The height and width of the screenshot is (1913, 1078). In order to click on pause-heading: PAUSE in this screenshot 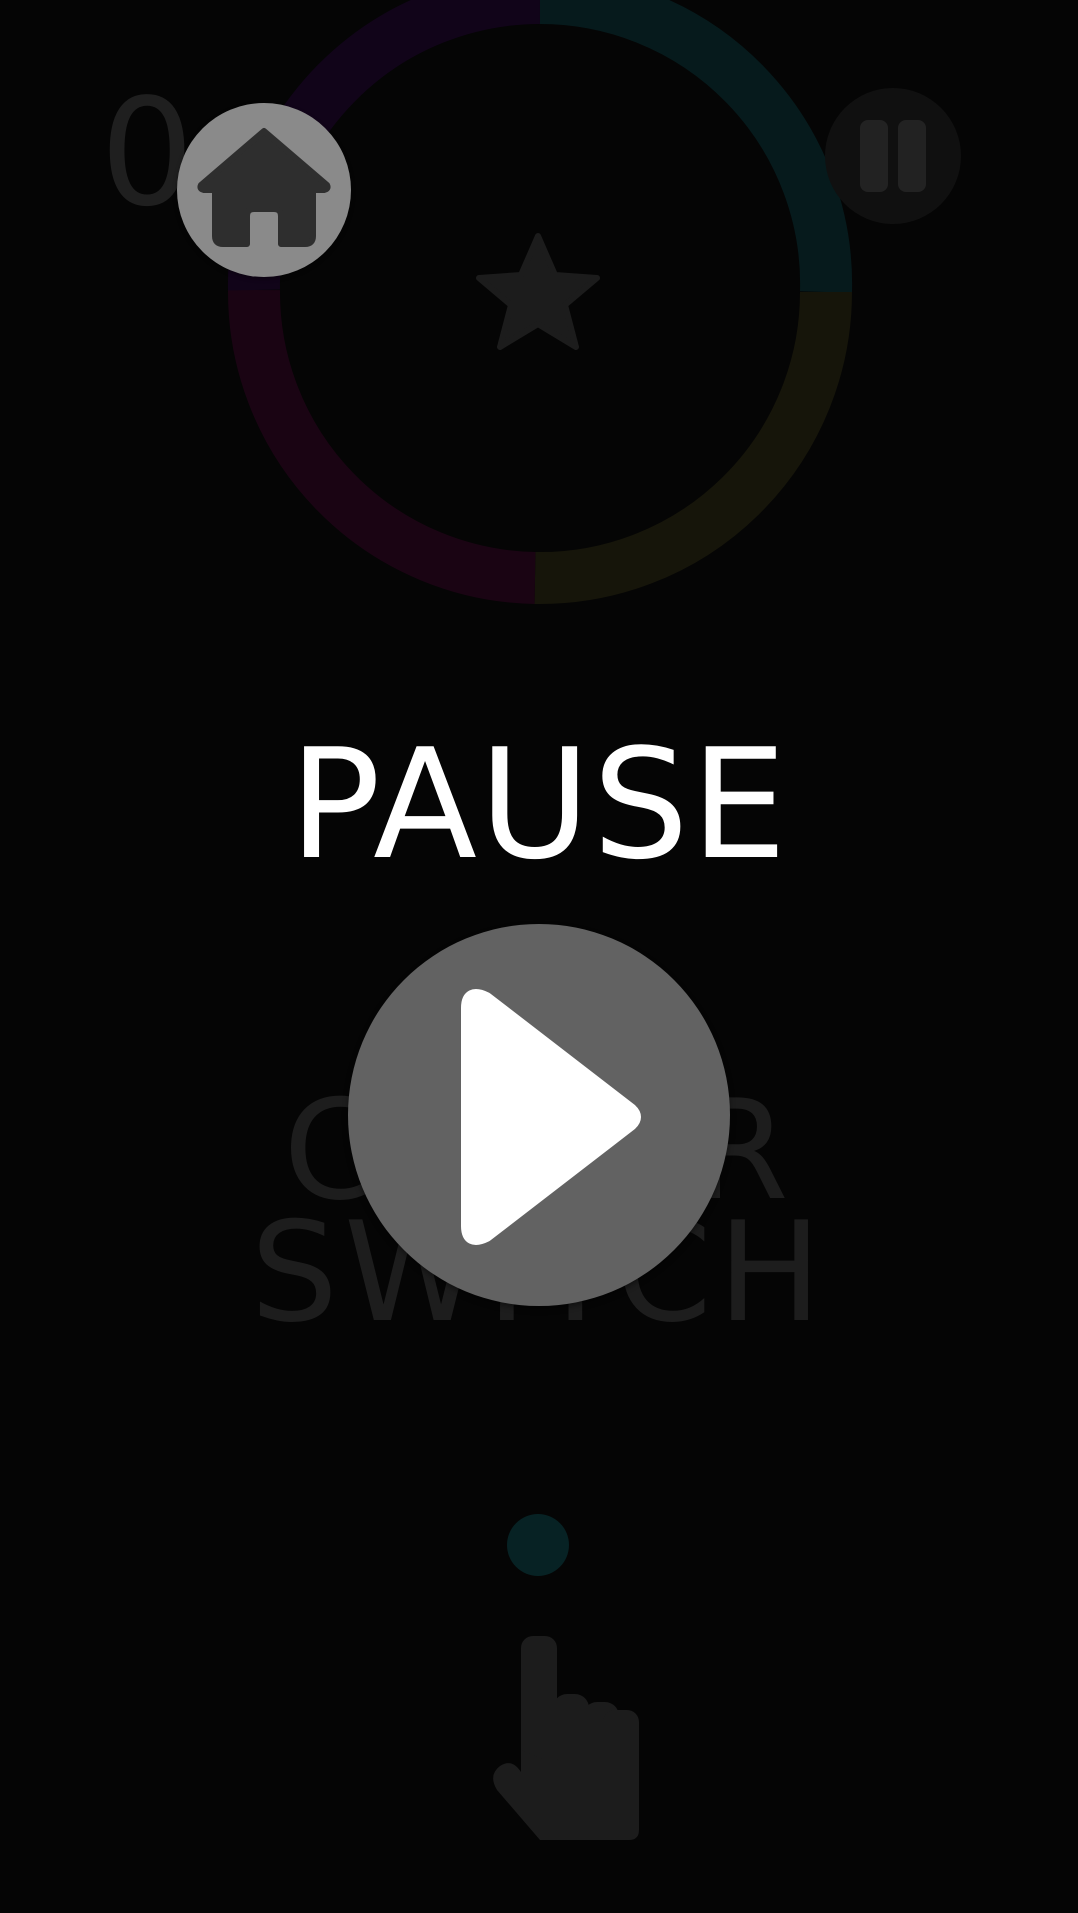, I will do `click(539, 804)`.